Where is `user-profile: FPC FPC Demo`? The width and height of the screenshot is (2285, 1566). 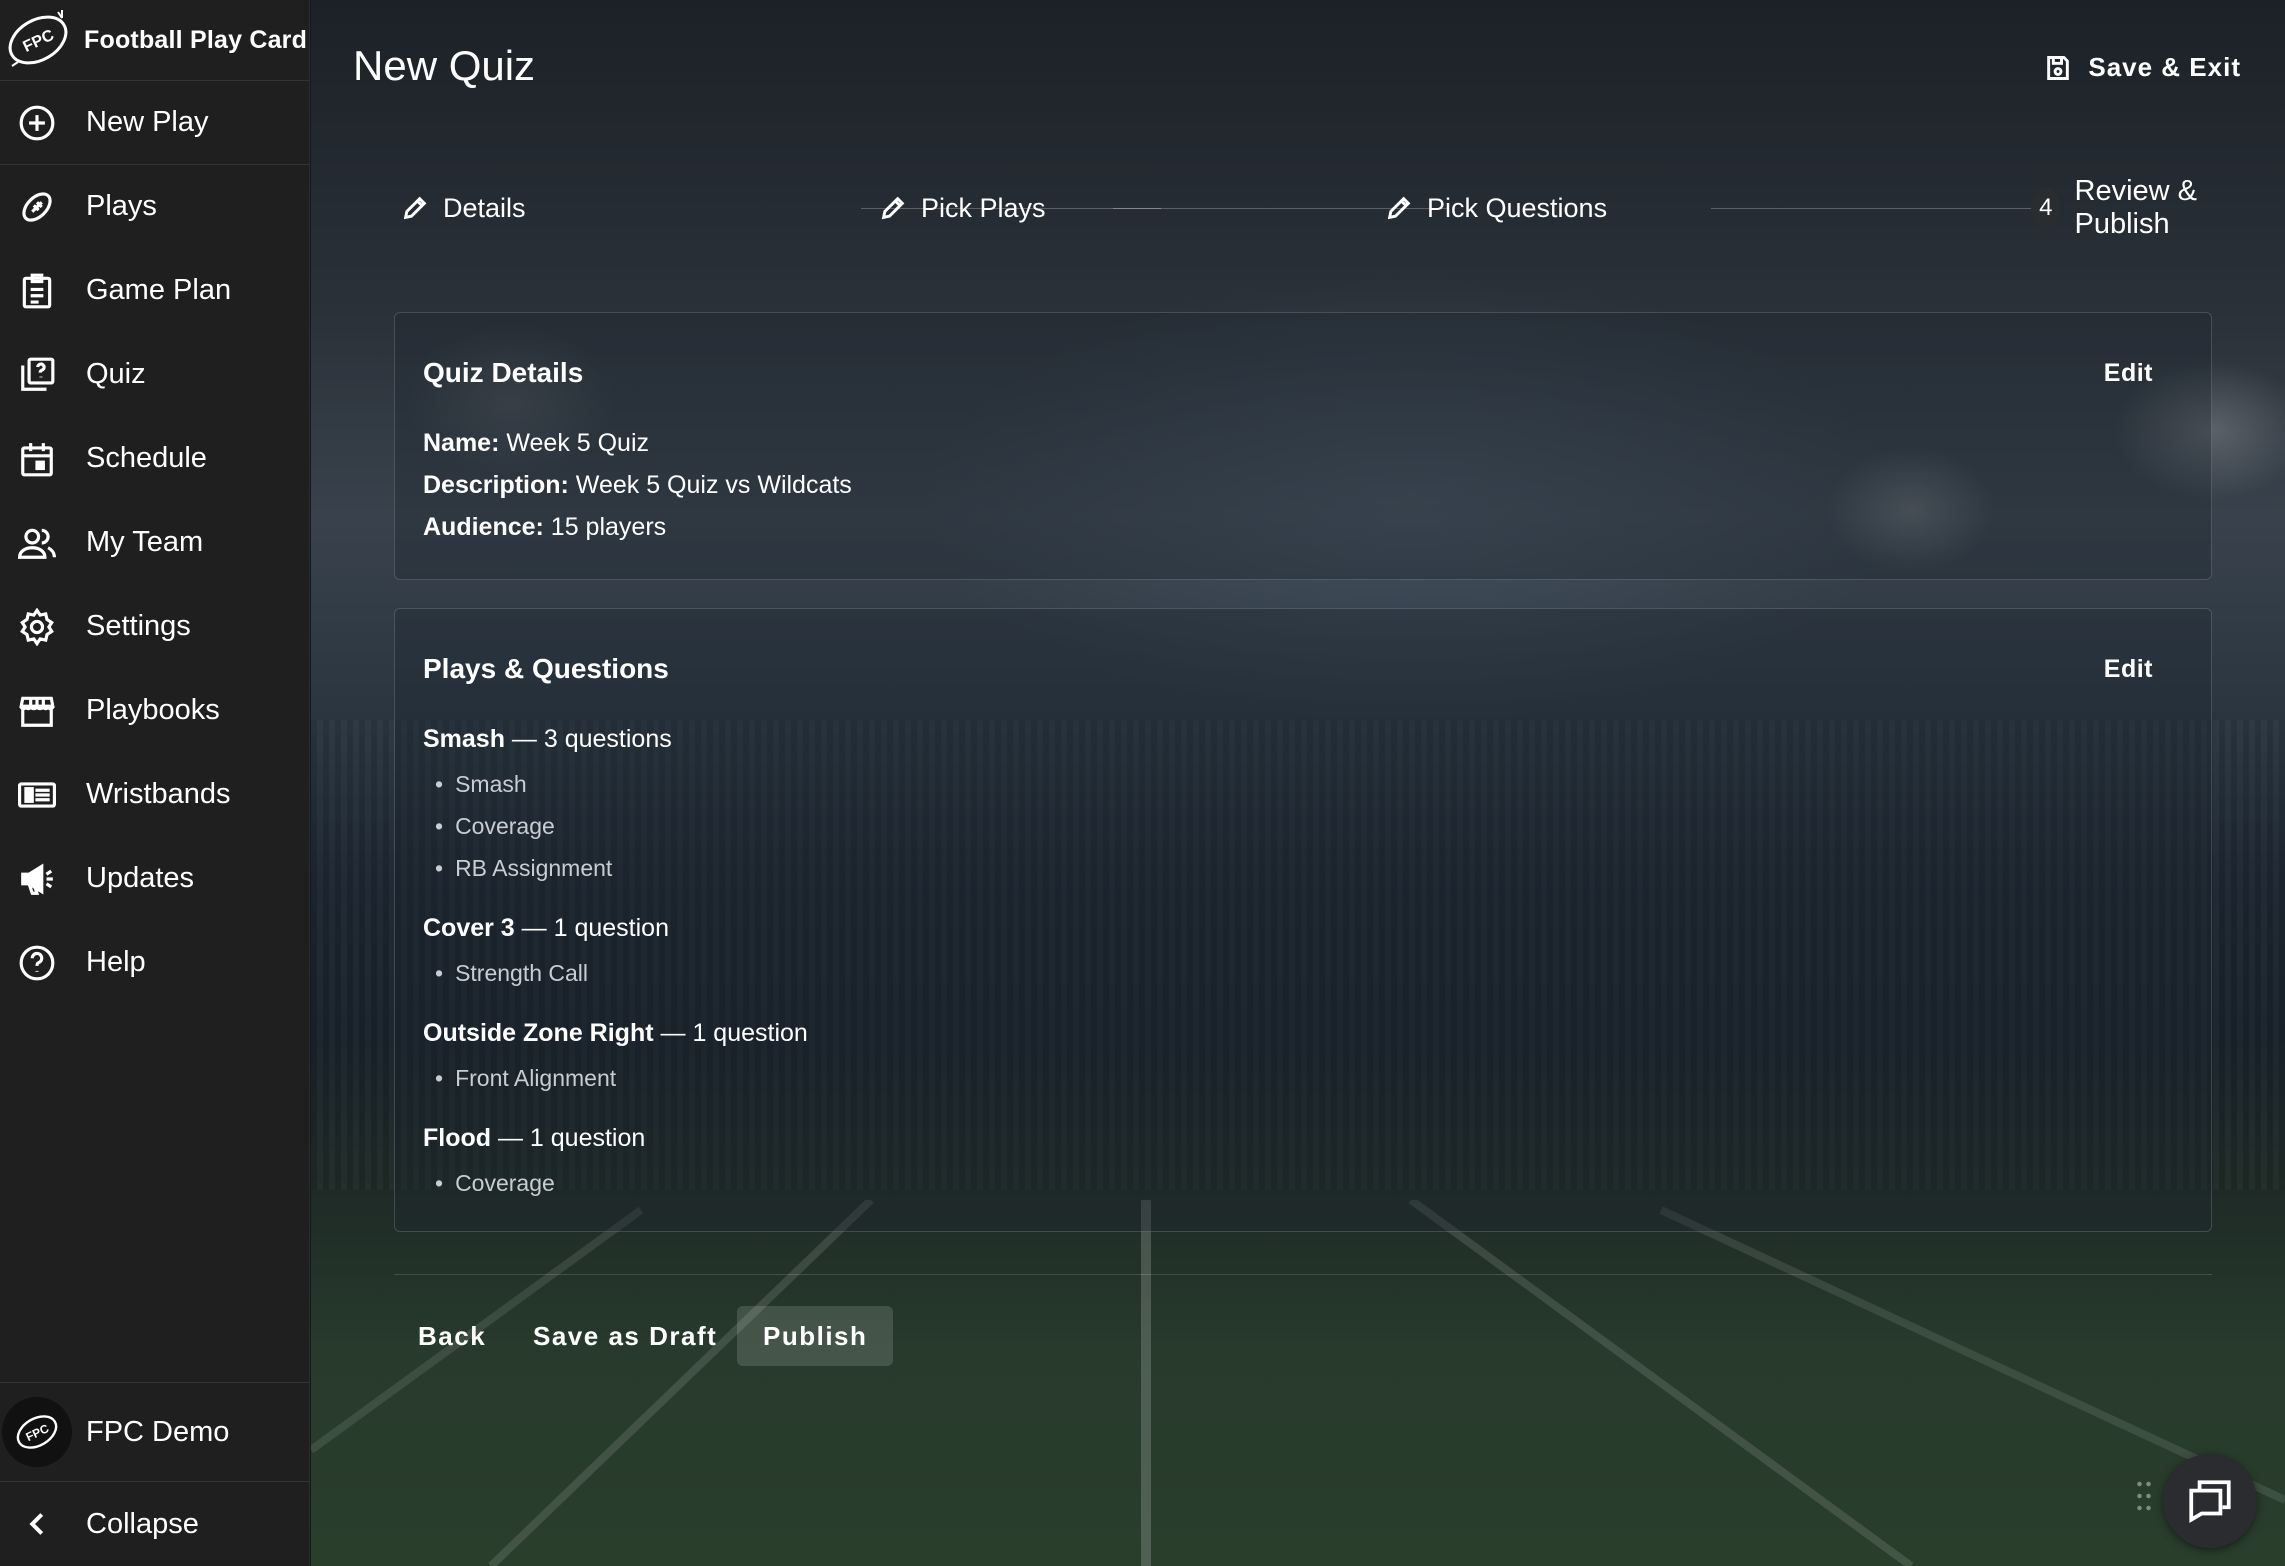
user-profile: FPC FPC Demo is located at coordinates (154, 1432).